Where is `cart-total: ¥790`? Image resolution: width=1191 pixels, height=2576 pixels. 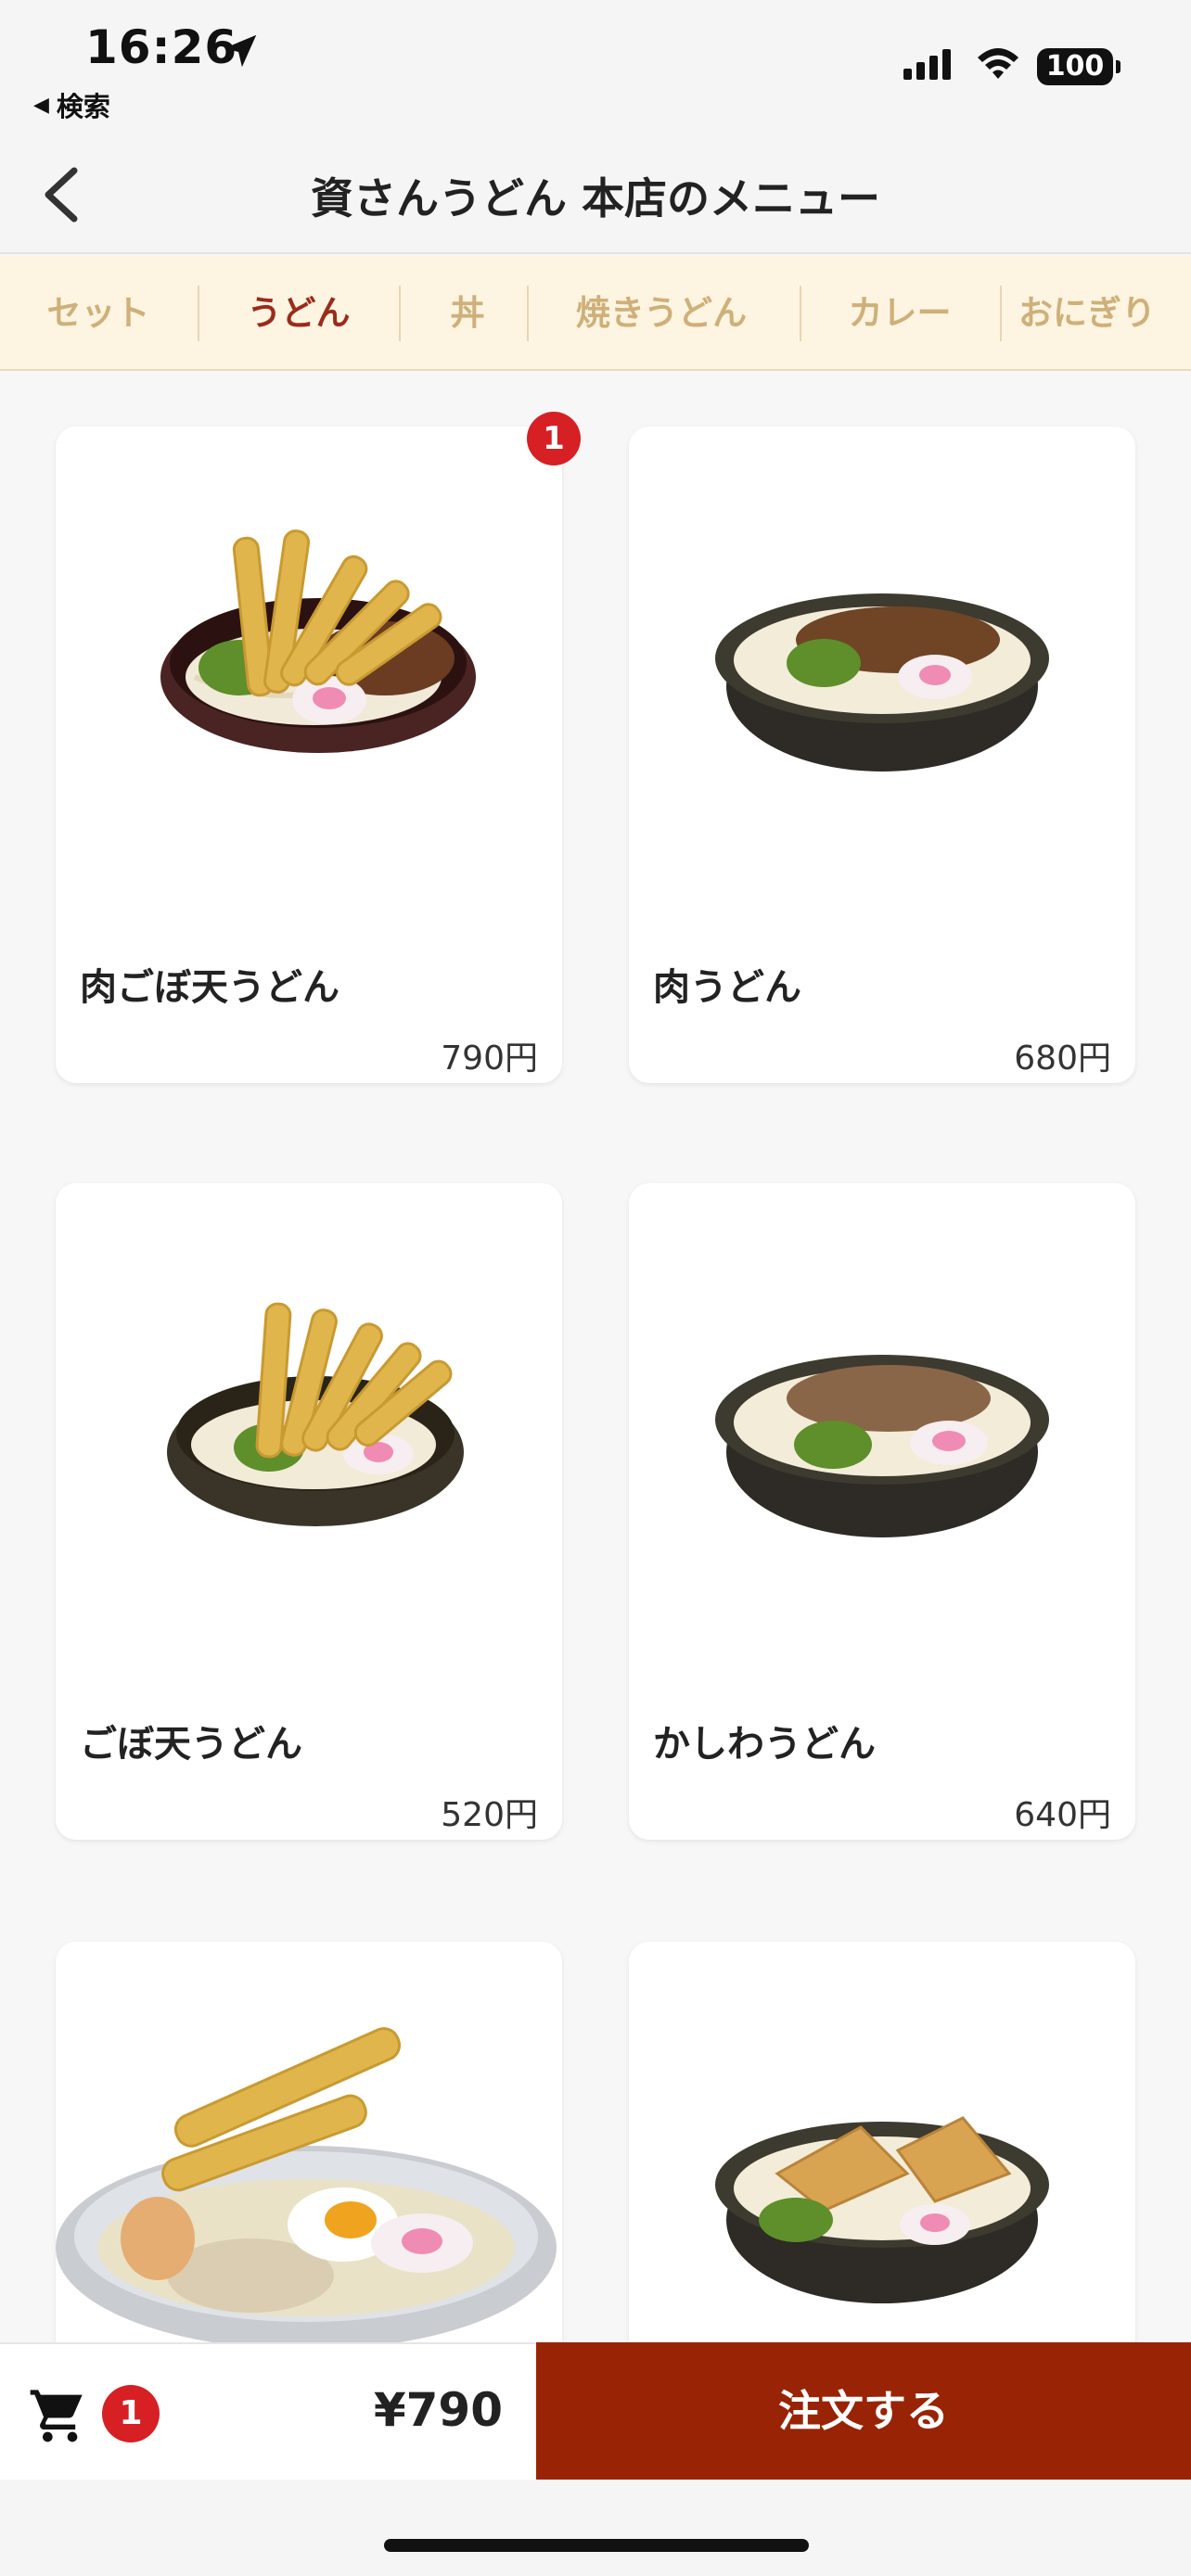
cart-total: ¥790 is located at coordinates (438, 2410).